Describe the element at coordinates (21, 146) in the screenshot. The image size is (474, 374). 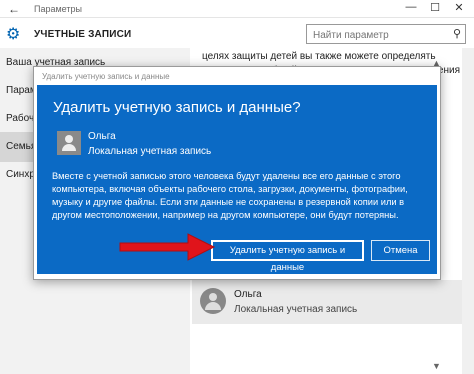
I see `sidebar-item-label: Семья` at that location.